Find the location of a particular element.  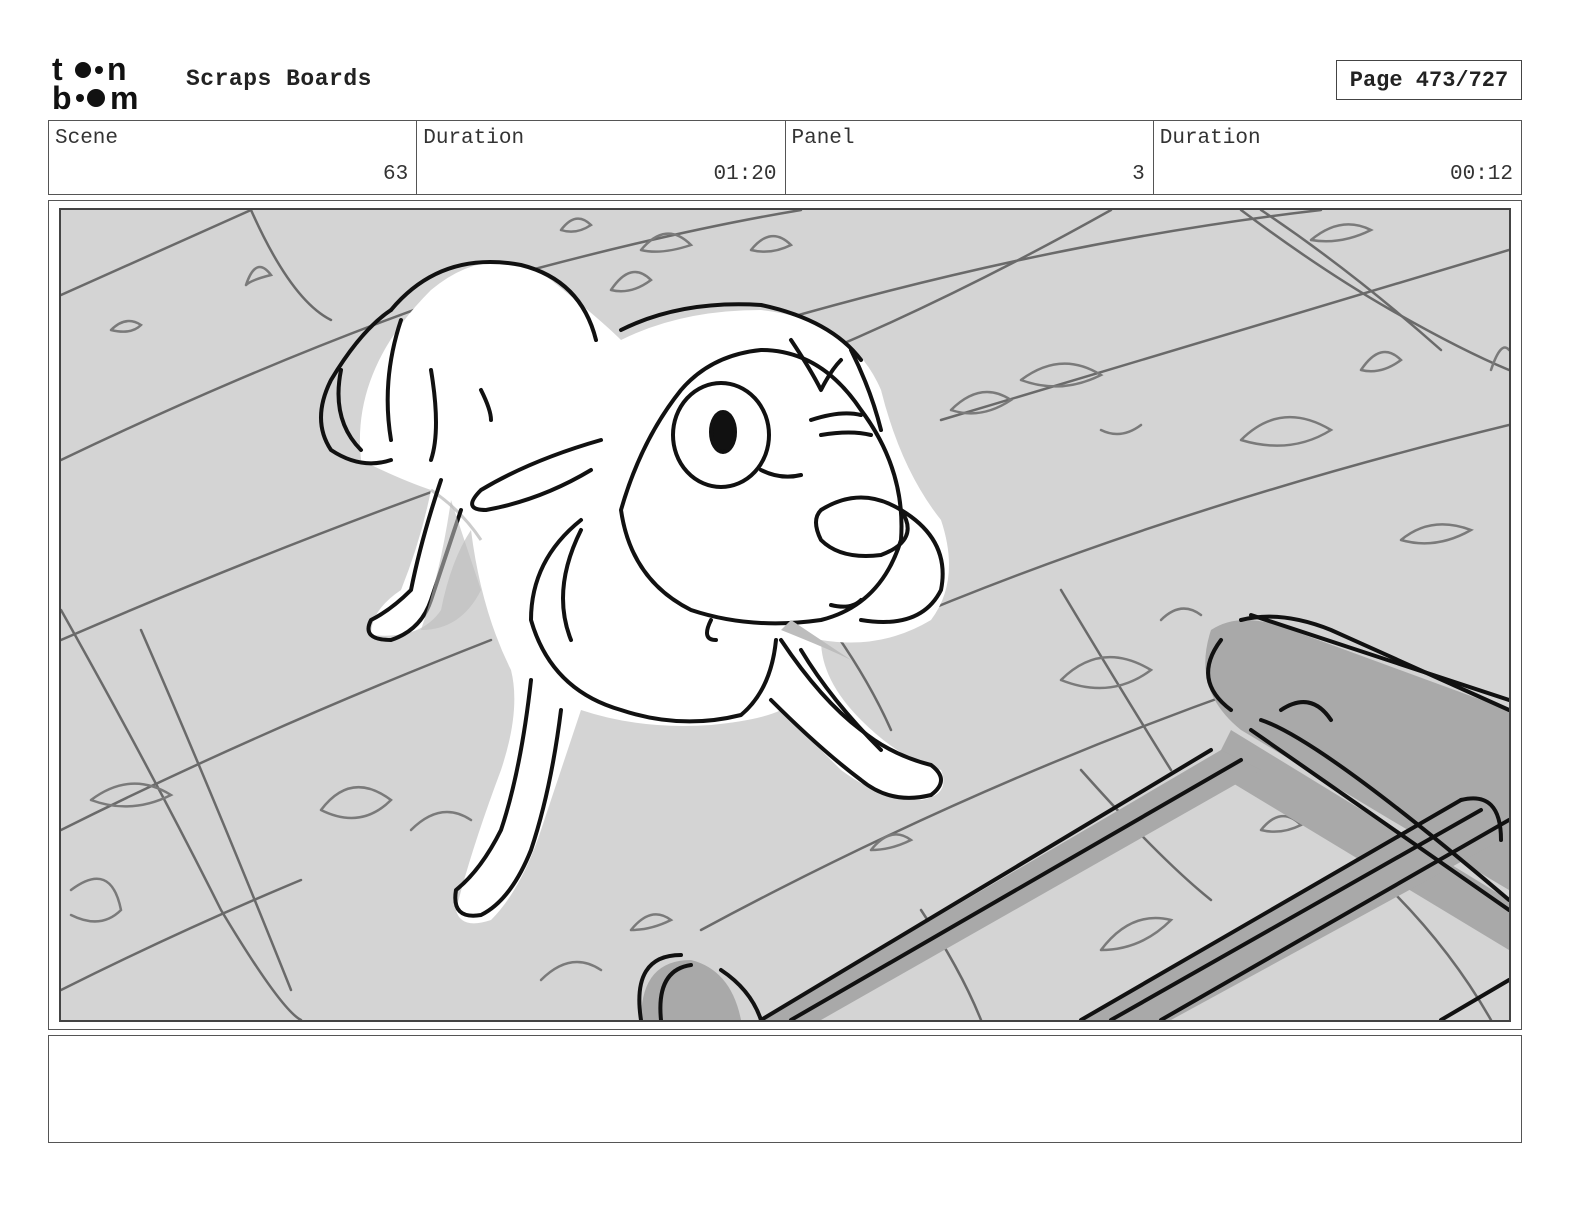

panel-duration-cell: Duration 00:12 is located at coordinates (1337, 157).